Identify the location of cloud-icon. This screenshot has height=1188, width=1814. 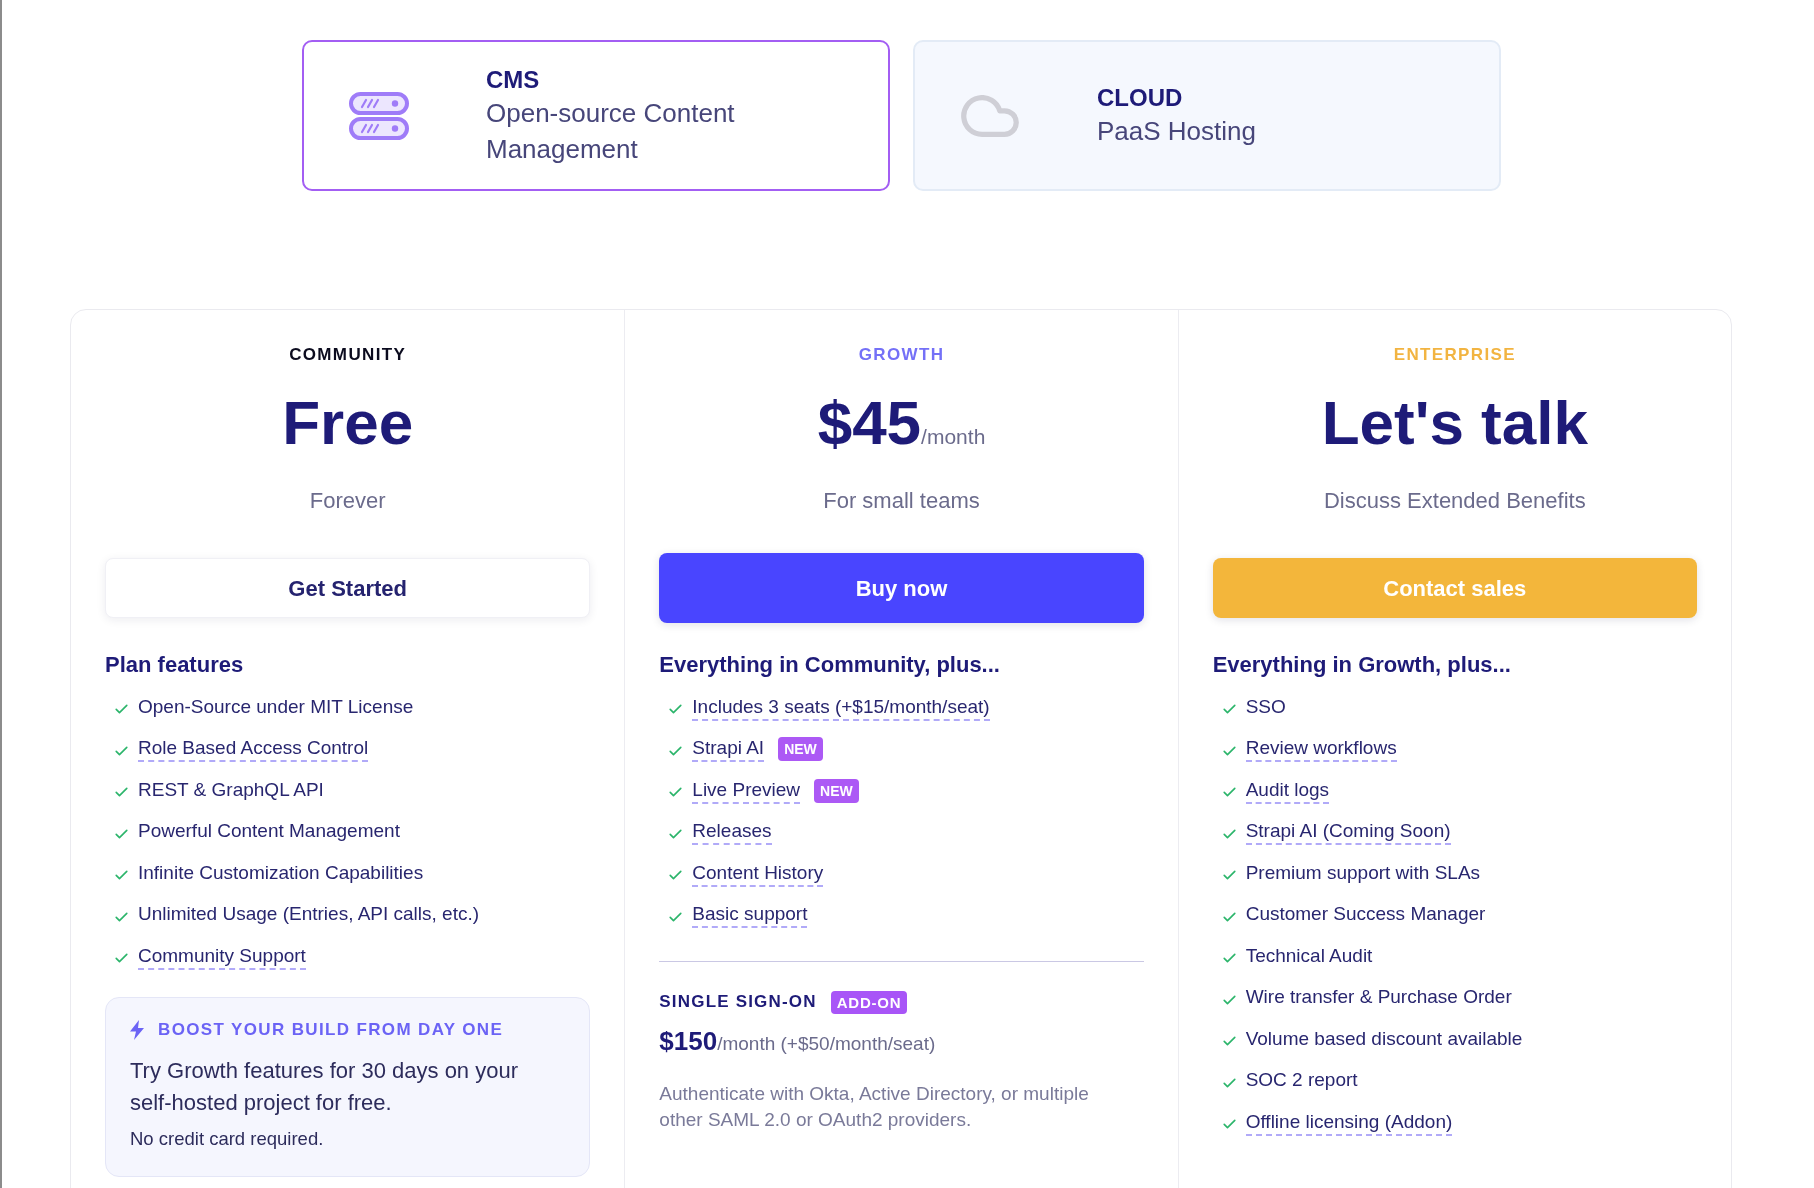
(990, 115).